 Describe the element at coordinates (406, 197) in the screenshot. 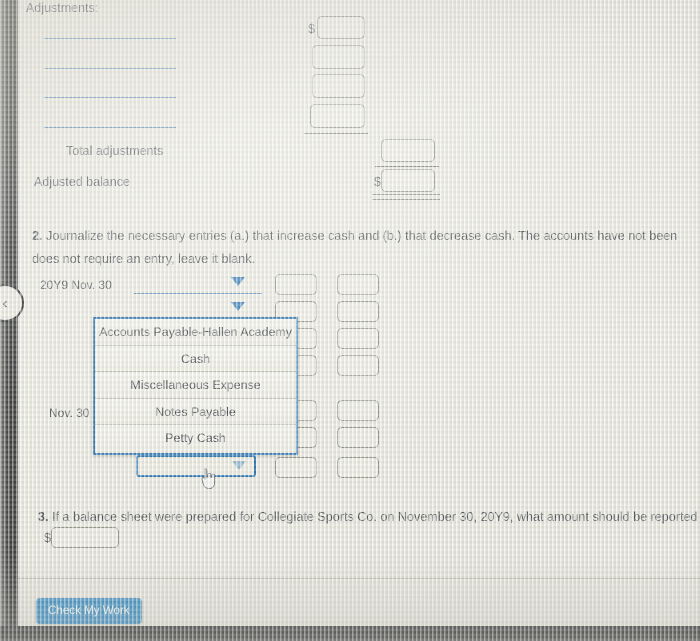

I see `adjusted-balance-double-rule` at that location.